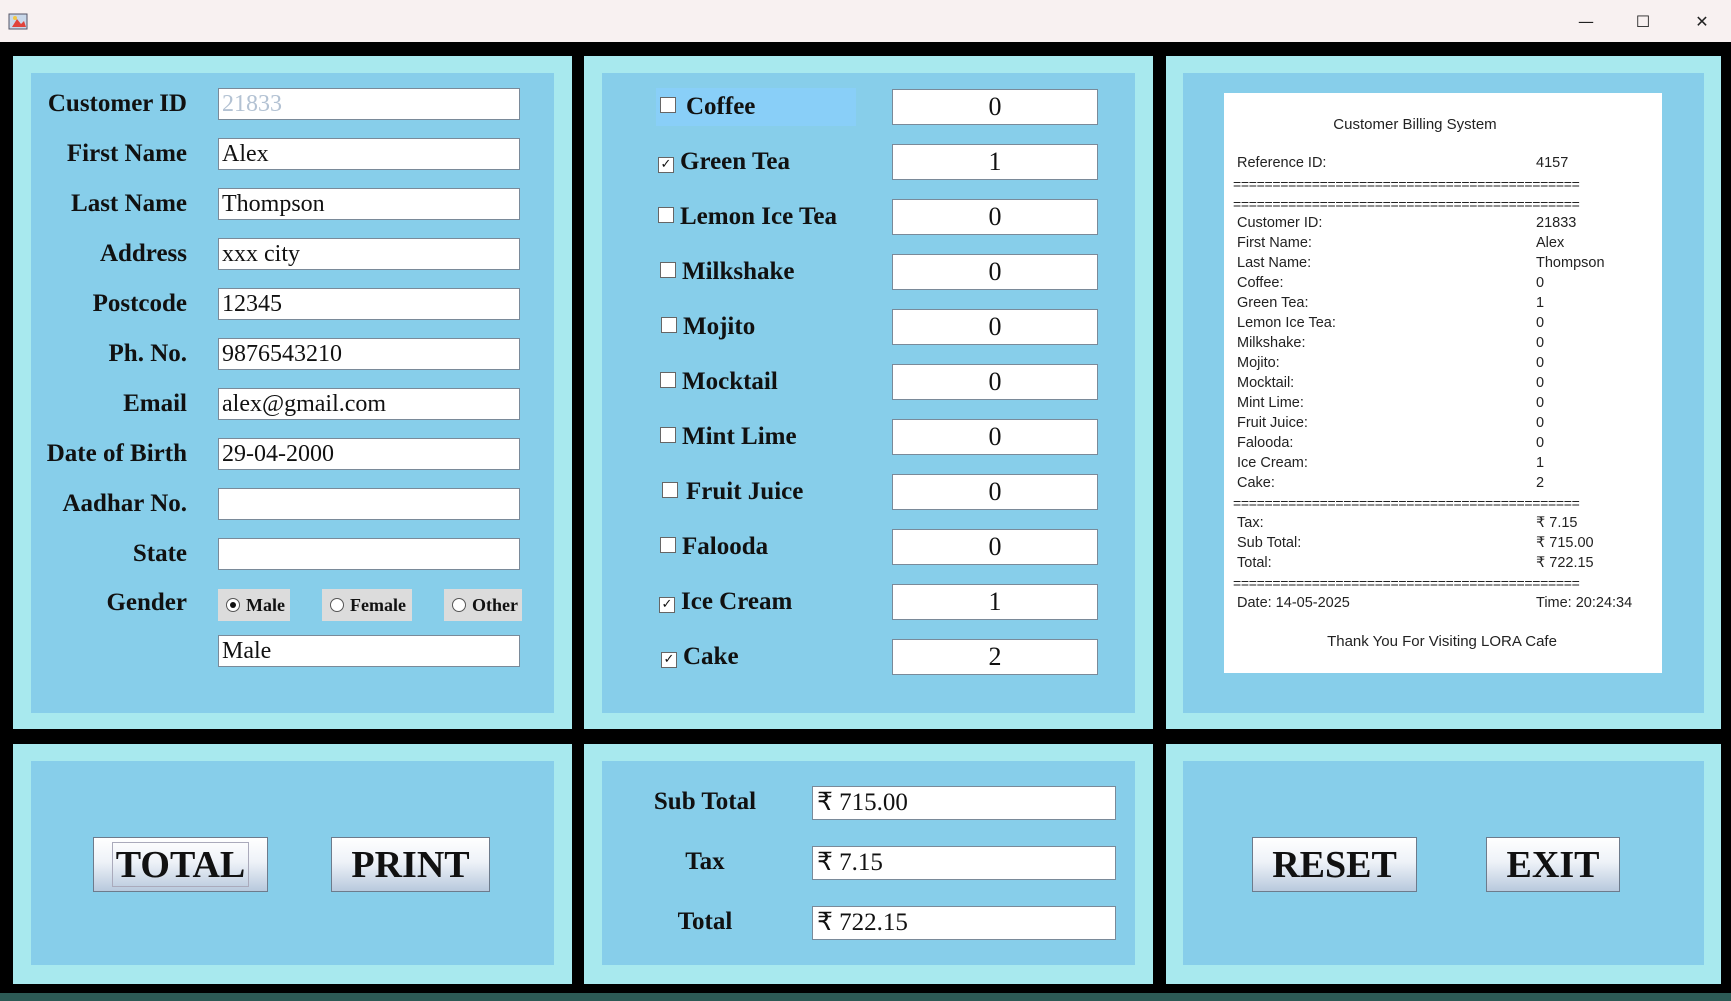  Describe the element at coordinates (738, 271) in the screenshot. I see `menu-item-label: Milkshake` at that location.